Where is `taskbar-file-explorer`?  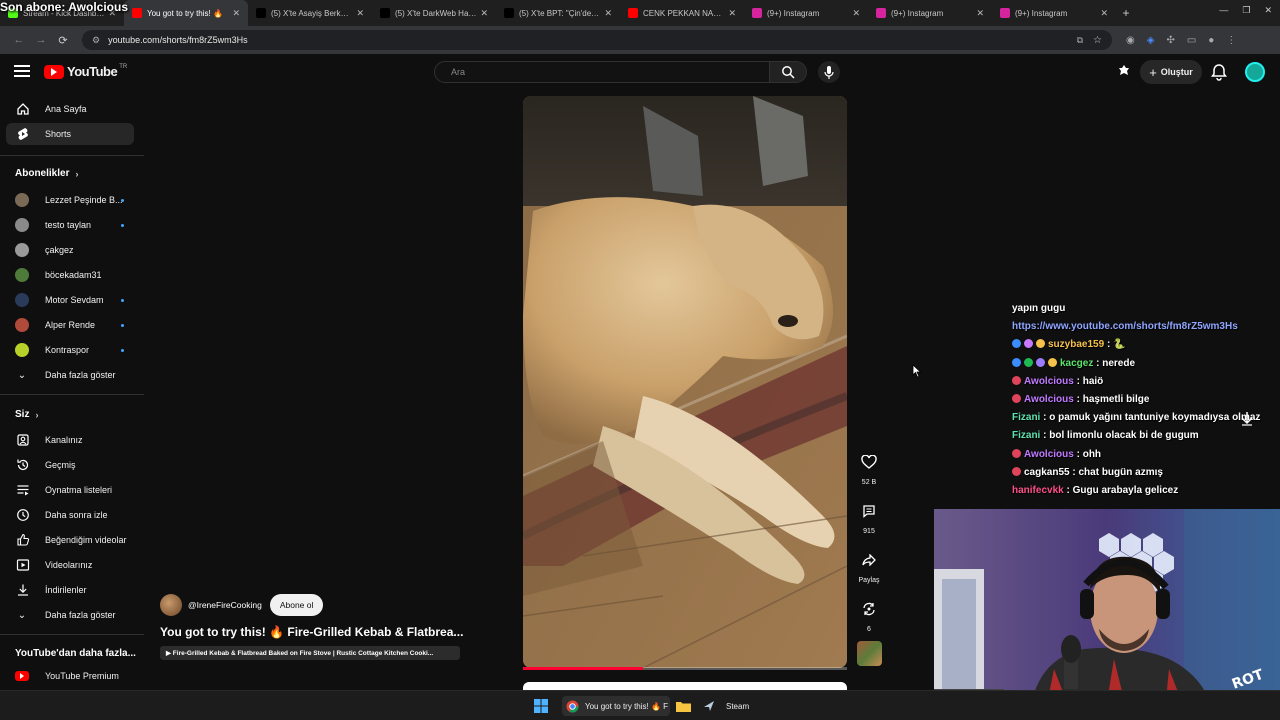 taskbar-file-explorer is located at coordinates (683, 706).